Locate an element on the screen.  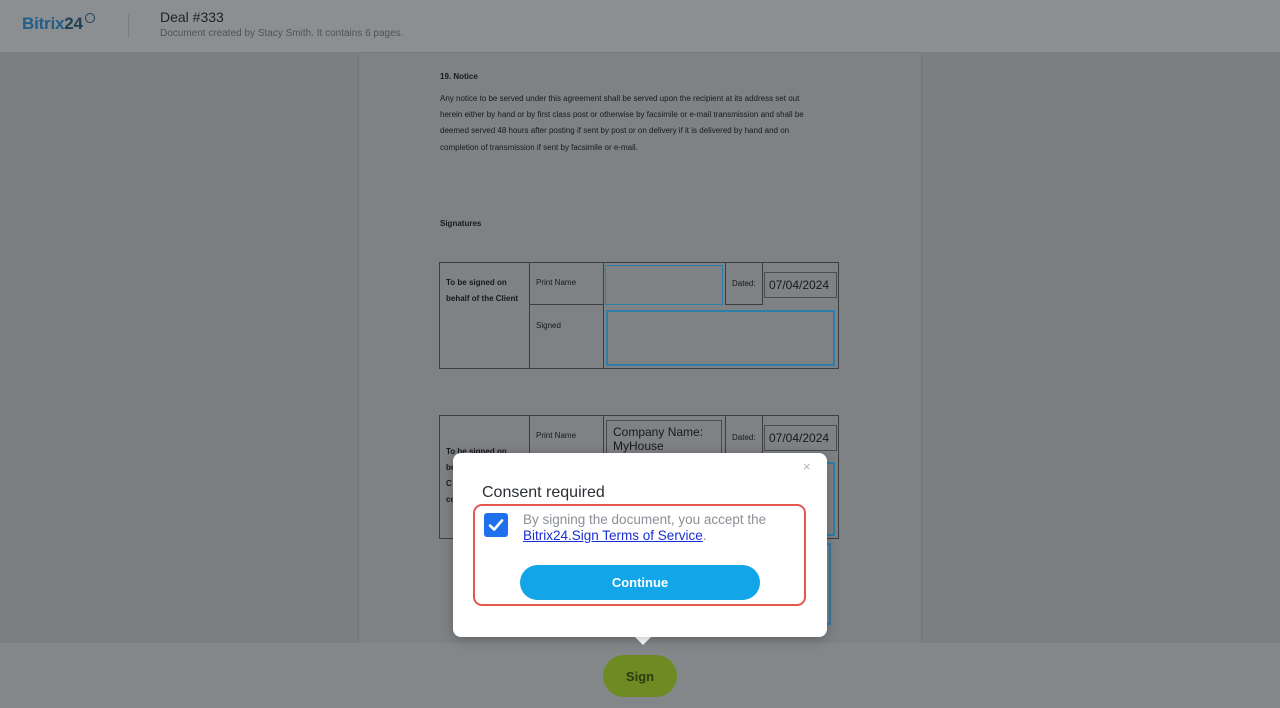
notice-heading: 19. Notice is located at coordinates (459, 76).